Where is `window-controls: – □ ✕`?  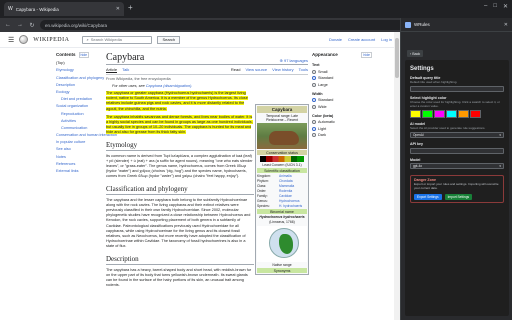
window-controls: – □ ✕ is located at coordinates (496, 6).